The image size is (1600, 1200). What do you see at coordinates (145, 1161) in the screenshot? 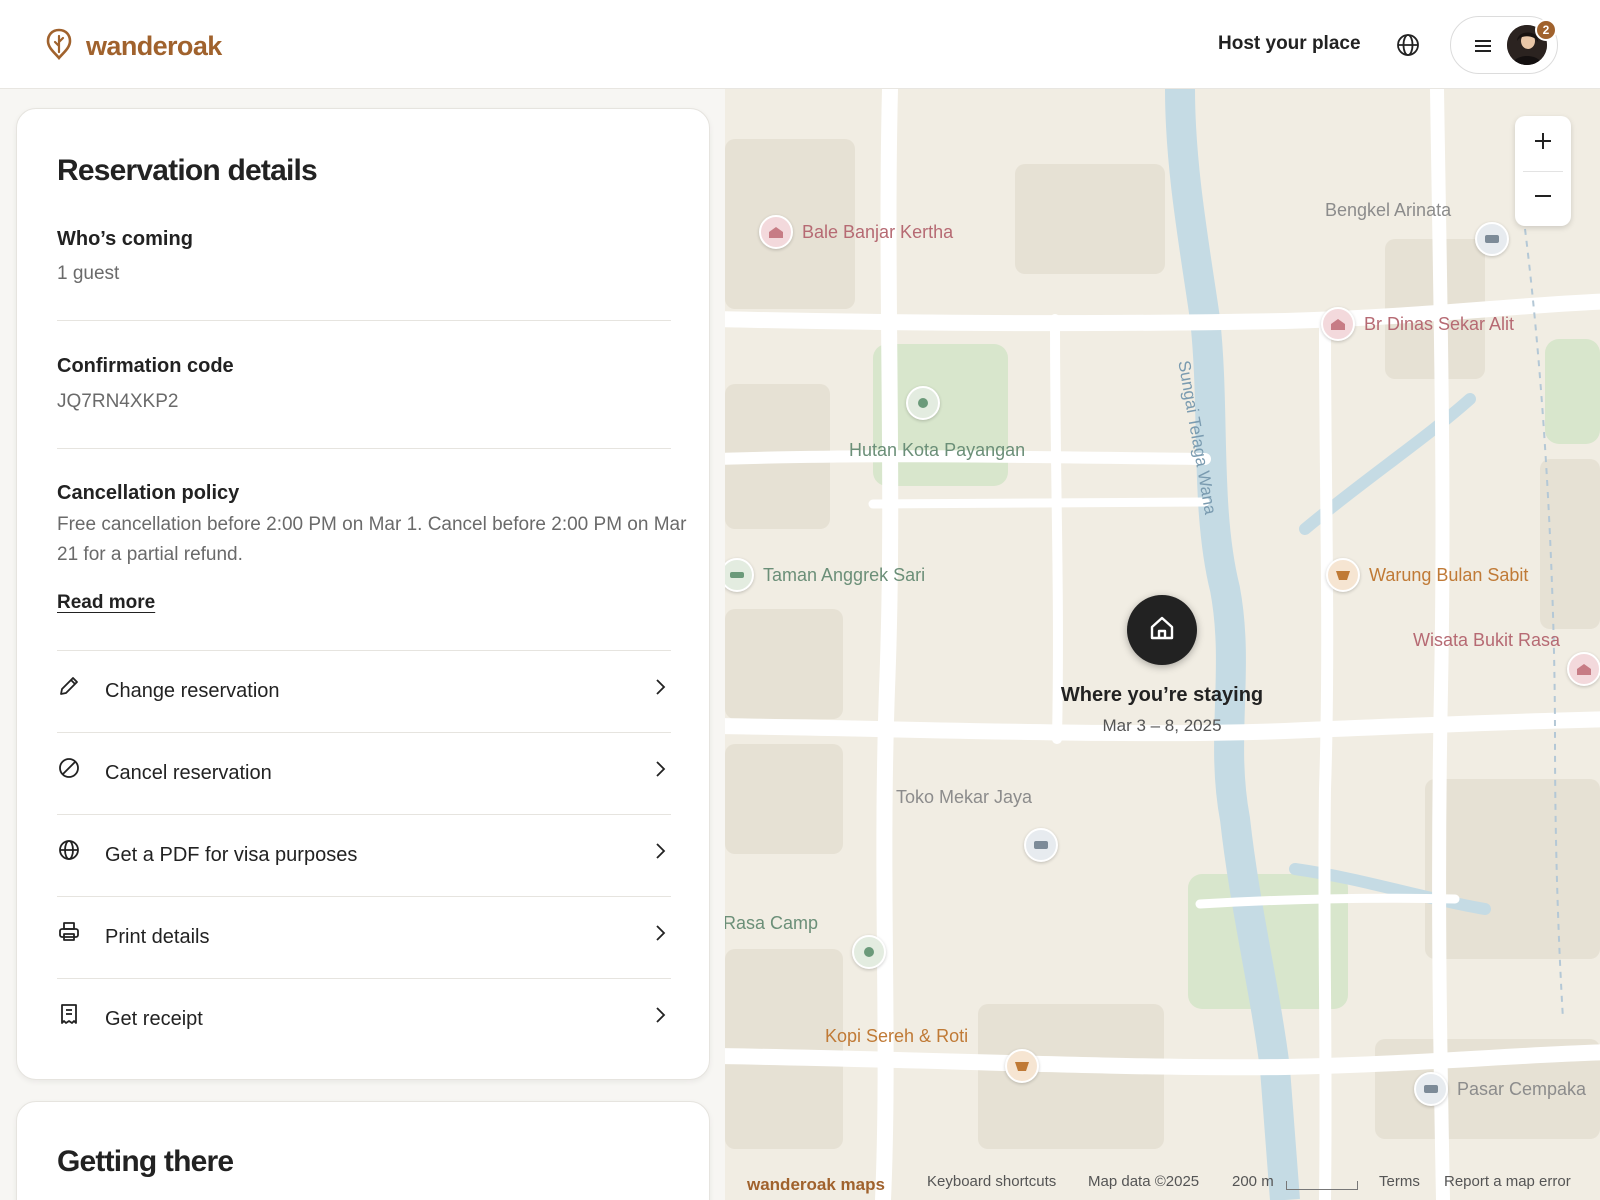
I see `getting-there-title: Getting there` at bounding box center [145, 1161].